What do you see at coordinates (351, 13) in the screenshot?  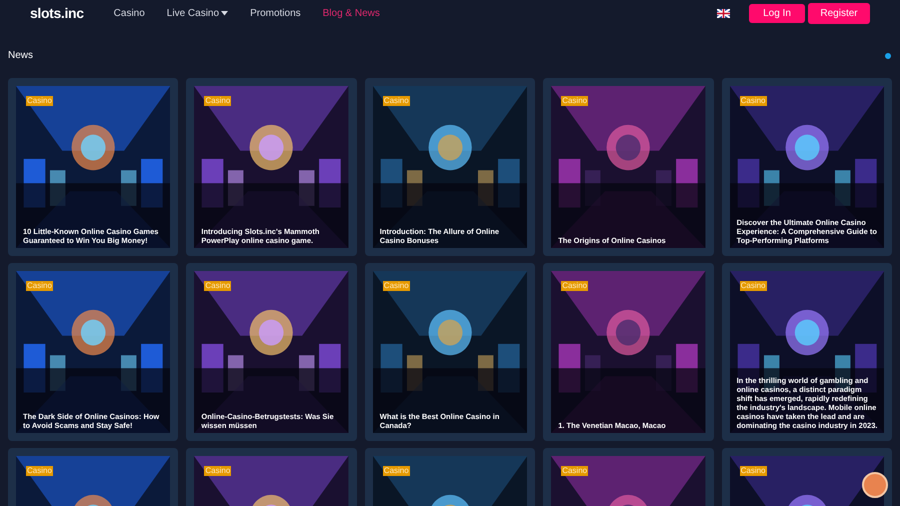 I see `nav-link: Blog & News` at bounding box center [351, 13].